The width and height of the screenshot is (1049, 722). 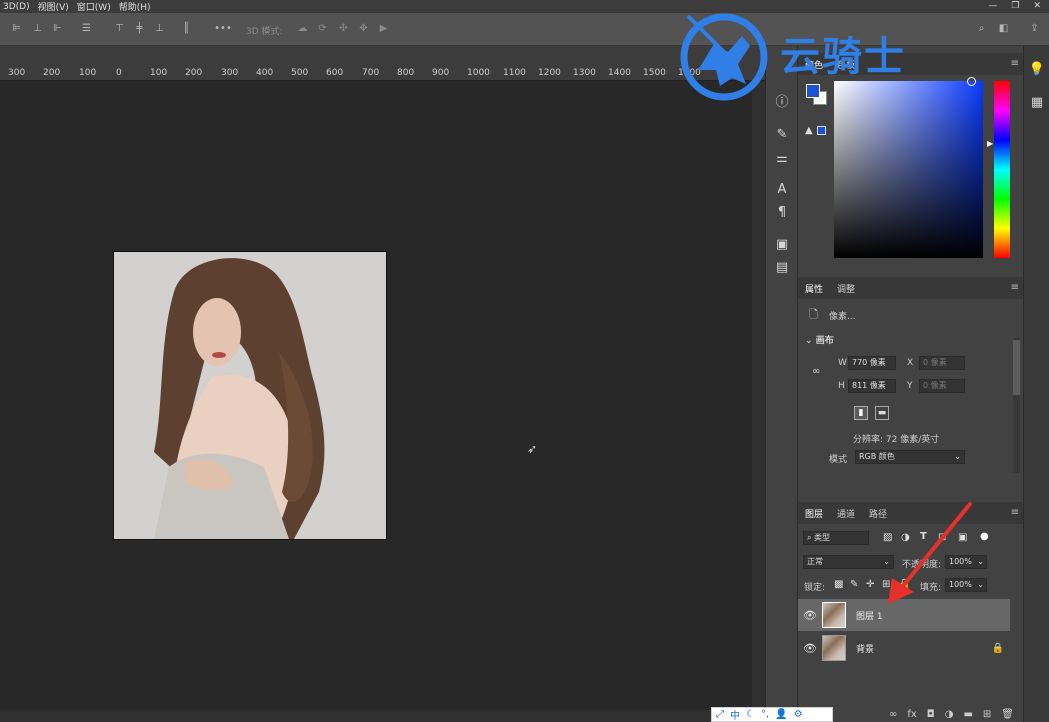 What do you see at coordinates (735, 714) in the screenshot?
I see `ime-language: 中` at bounding box center [735, 714].